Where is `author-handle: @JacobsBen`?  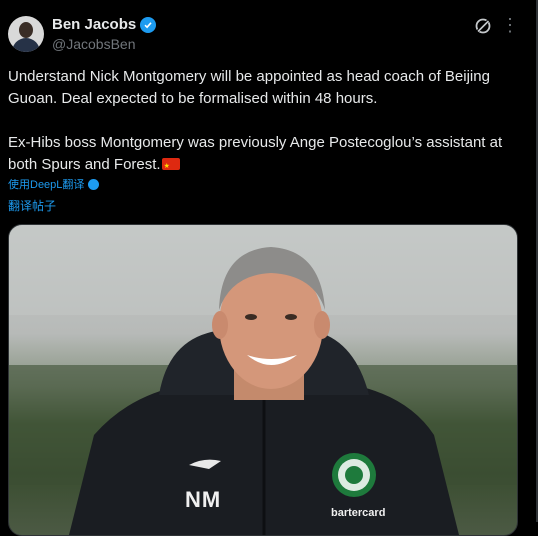 author-handle: @JacobsBen is located at coordinates (93, 44).